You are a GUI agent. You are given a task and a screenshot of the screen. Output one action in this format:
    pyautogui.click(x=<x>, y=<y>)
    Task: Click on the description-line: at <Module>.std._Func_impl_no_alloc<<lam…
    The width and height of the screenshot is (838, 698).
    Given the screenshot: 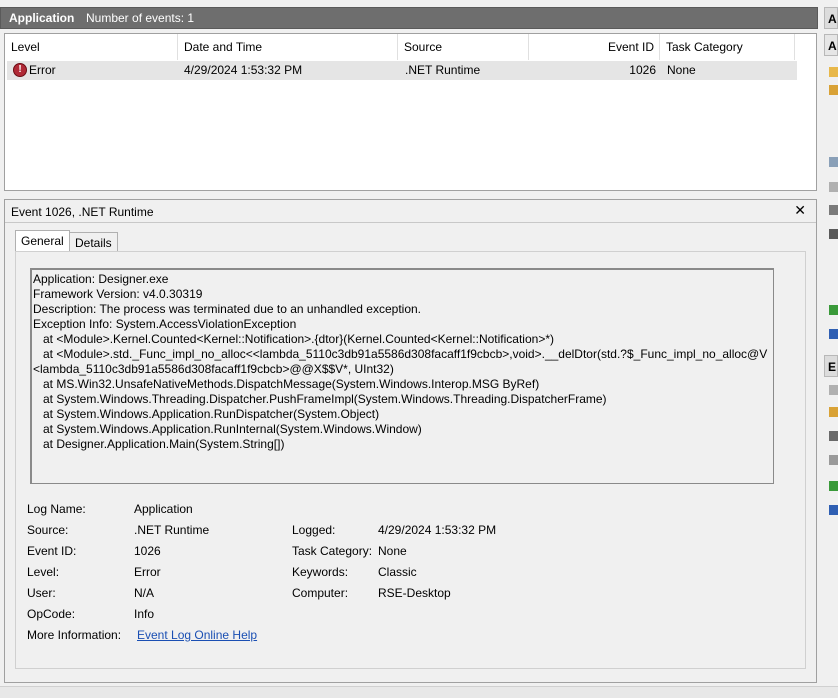 What is the action you would take?
    pyautogui.click(x=400, y=354)
    